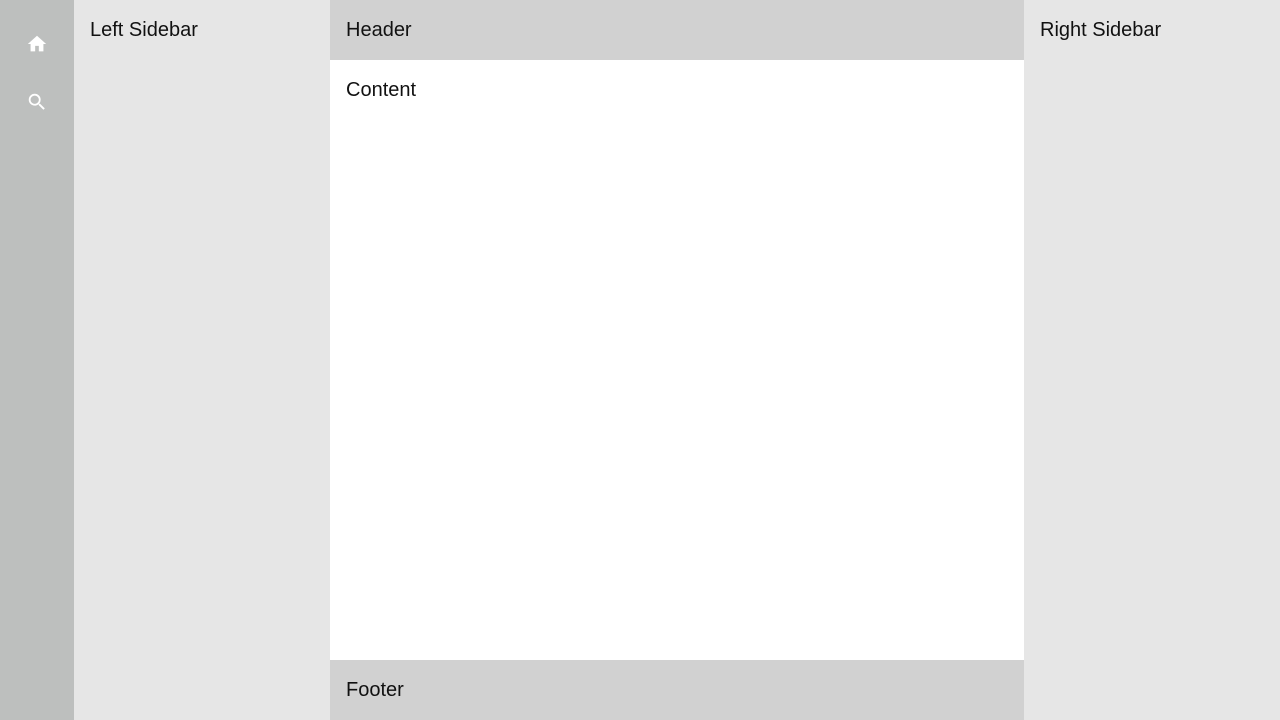 This screenshot has width=1280, height=720. What do you see at coordinates (1101, 30) in the screenshot?
I see `right-sidebar-title: Right Sidebar` at bounding box center [1101, 30].